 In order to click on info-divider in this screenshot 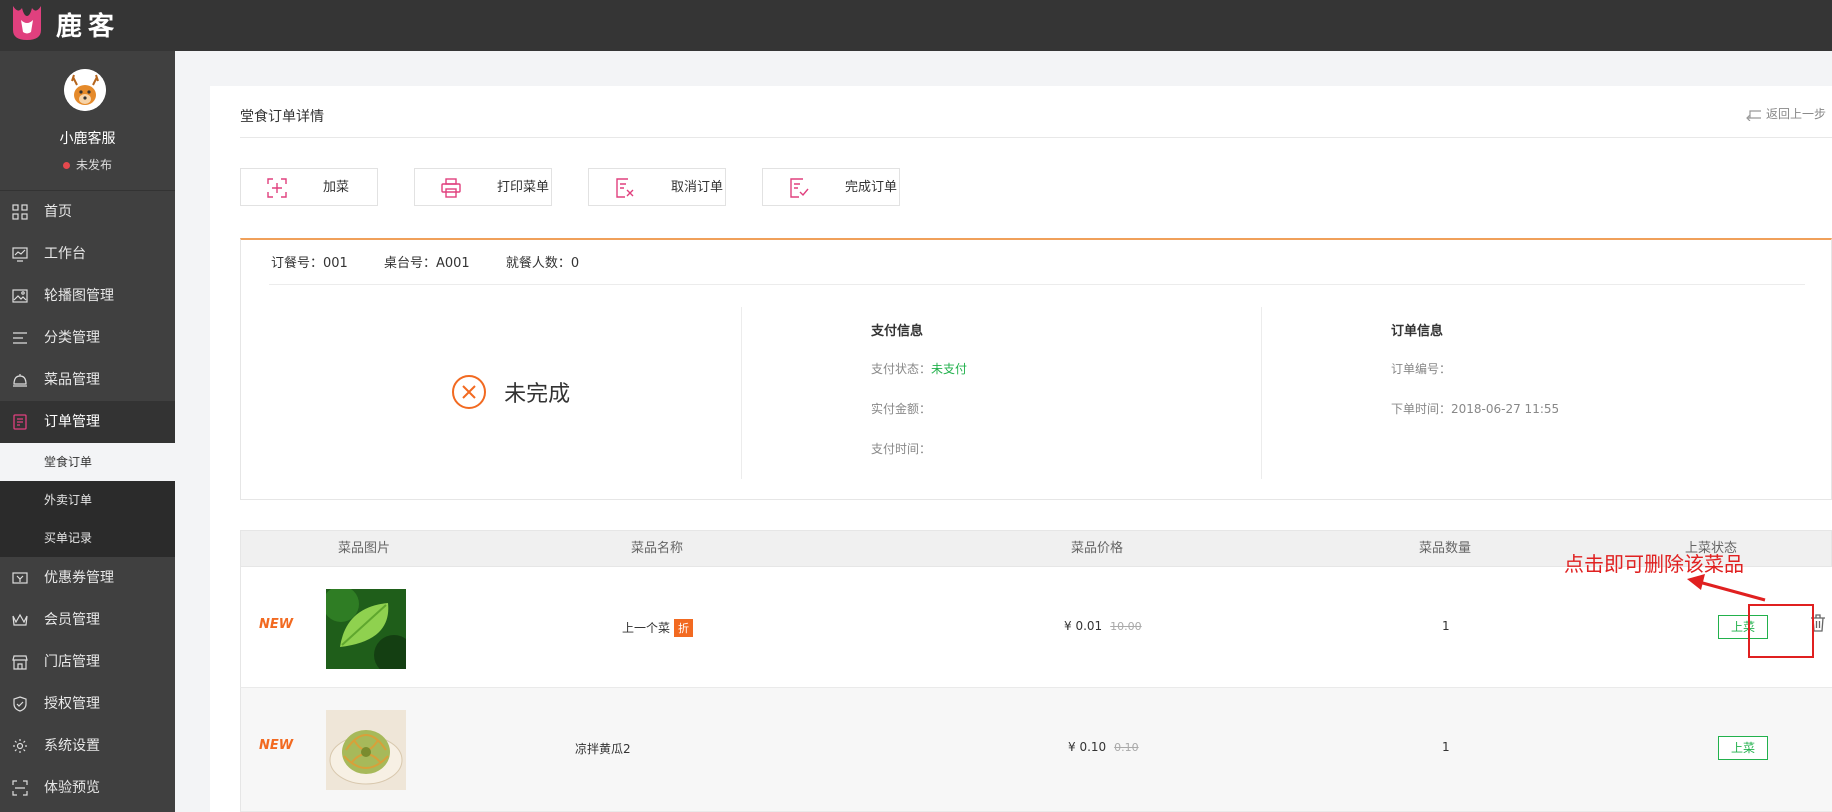, I will do `click(1037, 284)`.